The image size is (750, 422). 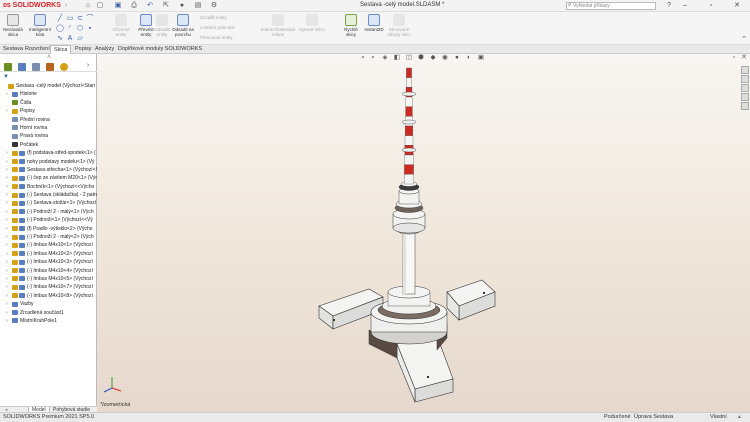 What do you see at coordinates (104, 49) in the screenshot?
I see `tab-evaluate: Analýzy` at bounding box center [104, 49].